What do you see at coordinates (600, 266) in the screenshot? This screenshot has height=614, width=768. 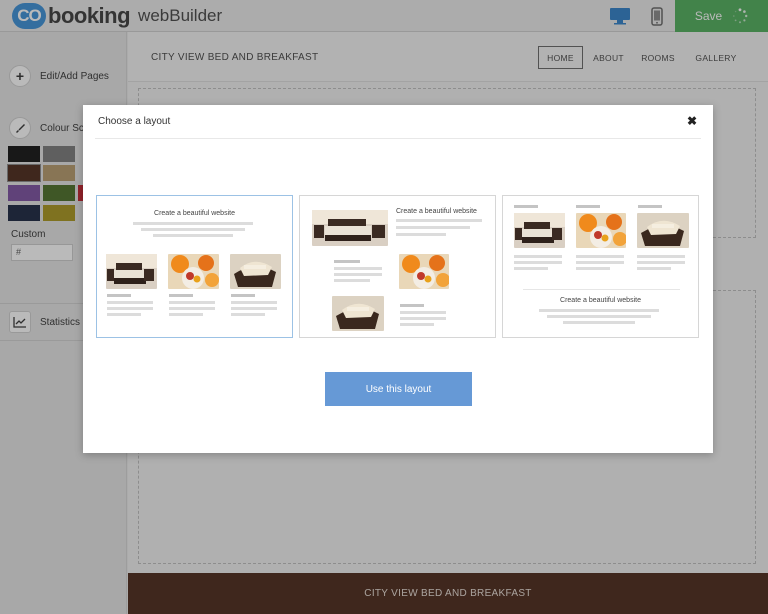 I see `layout-option-3: Create a beautiful website` at bounding box center [600, 266].